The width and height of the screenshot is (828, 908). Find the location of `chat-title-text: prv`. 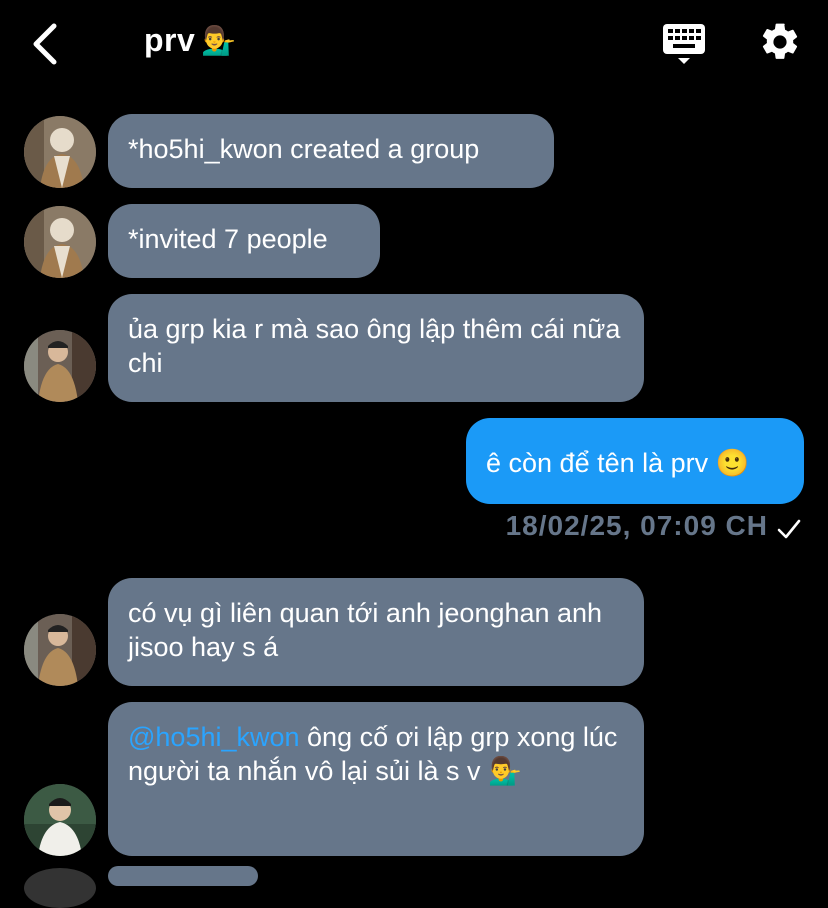

chat-title-text: prv is located at coordinates (170, 40).